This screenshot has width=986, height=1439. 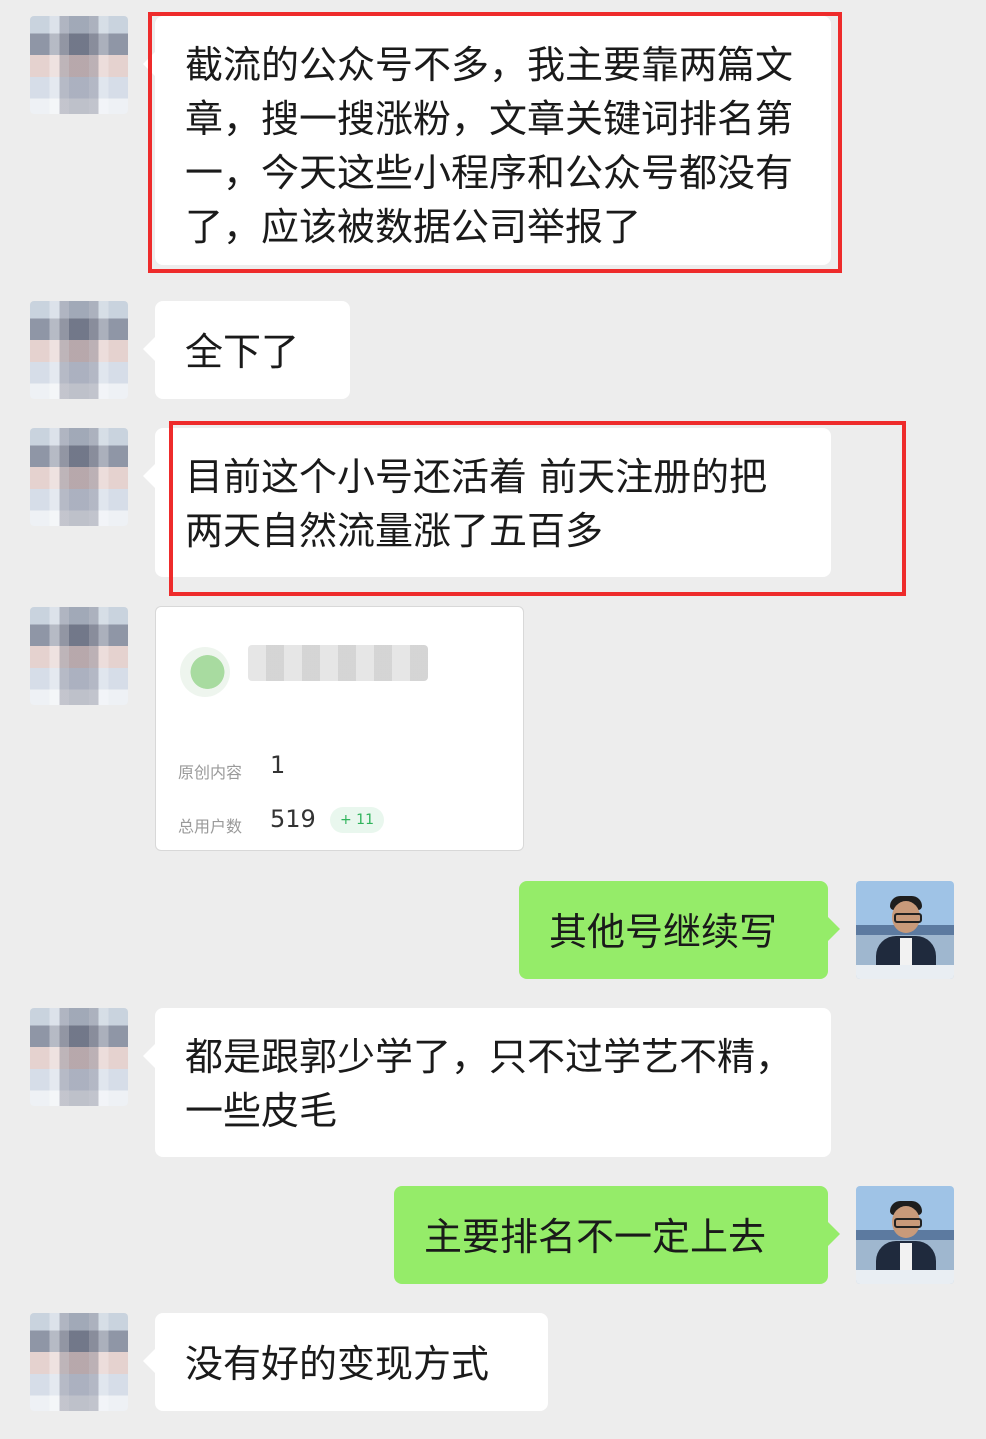 I want to click on users-delta-badge: + 11, so click(x=357, y=820).